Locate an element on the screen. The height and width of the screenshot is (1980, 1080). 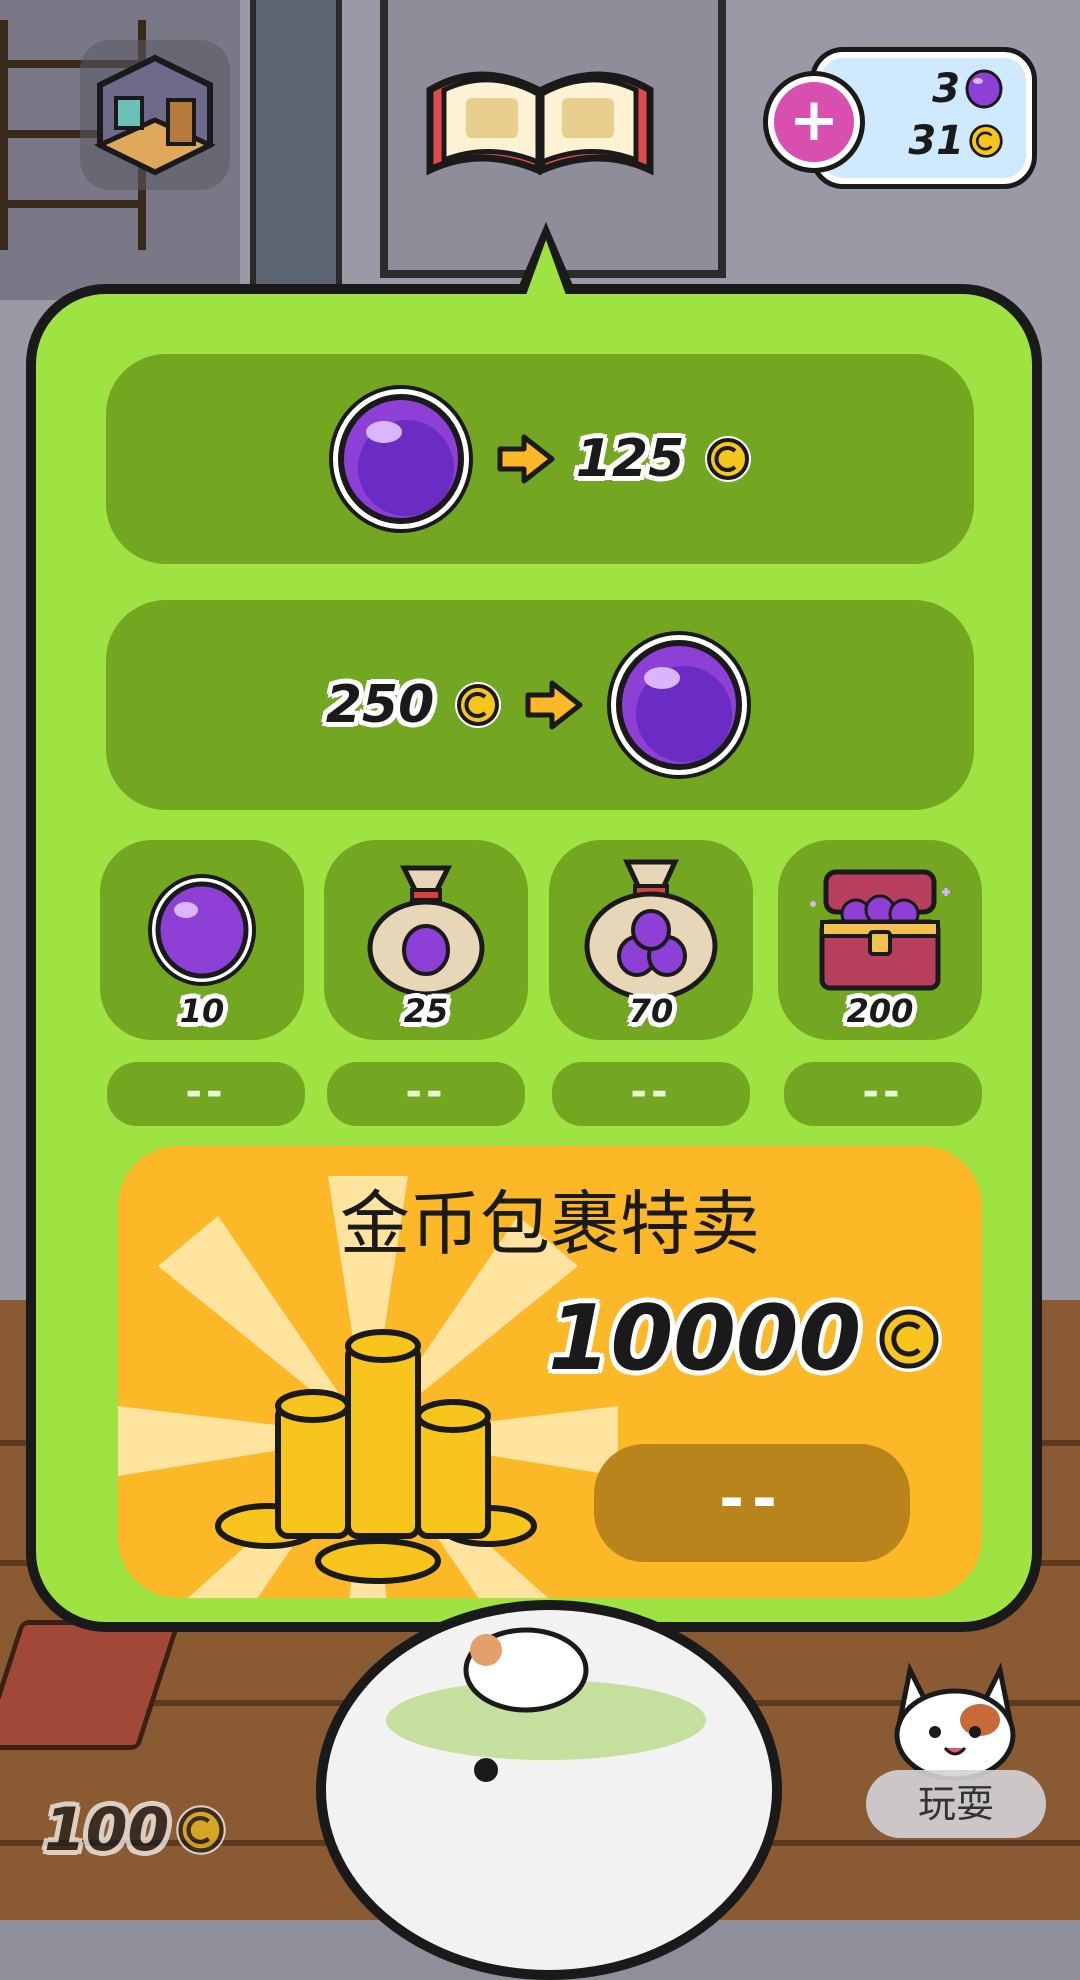
floor-coin-counter: 100 is located at coordinates (136, 1830).